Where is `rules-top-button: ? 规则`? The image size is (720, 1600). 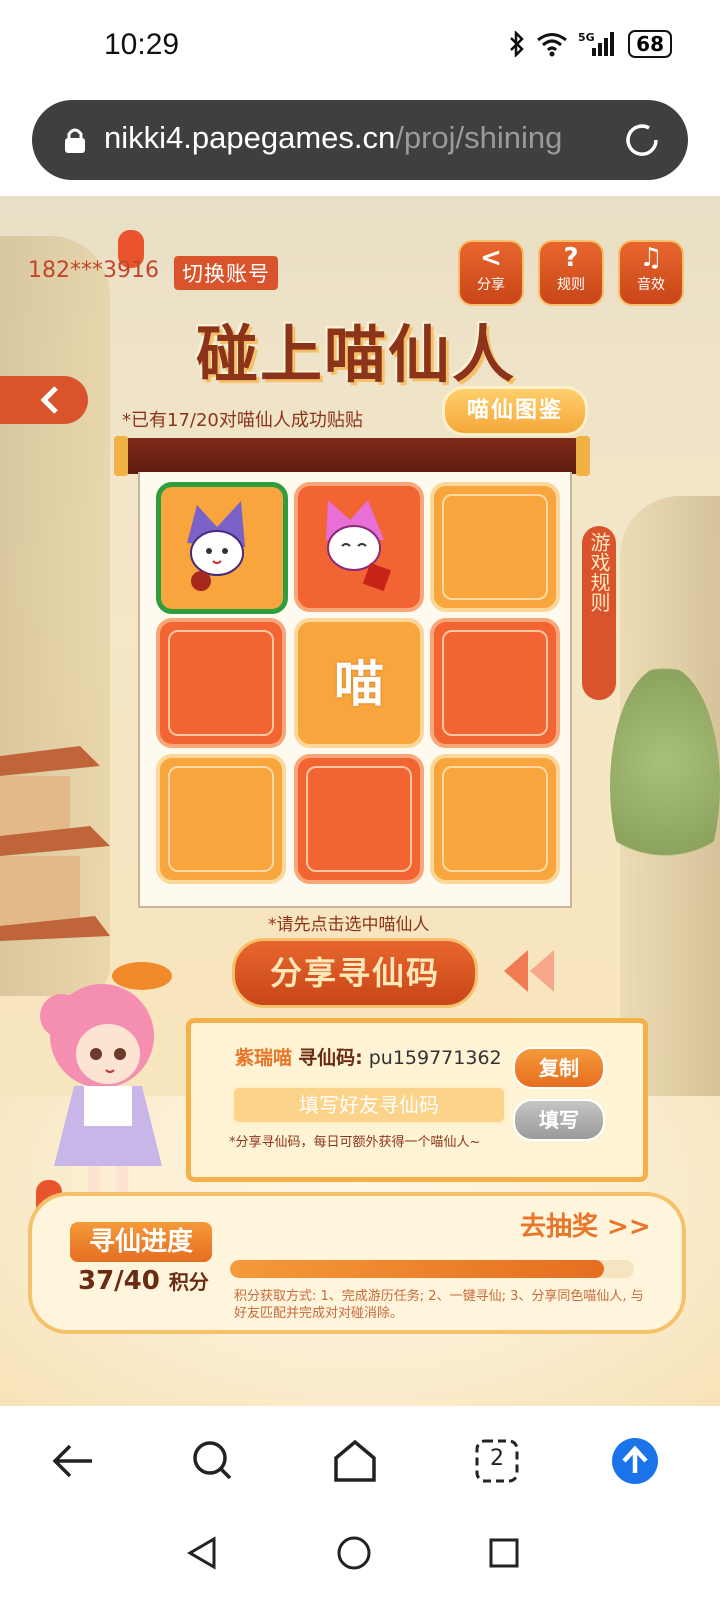
rules-top-button: ? 规则 is located at coordinates (571, 273).